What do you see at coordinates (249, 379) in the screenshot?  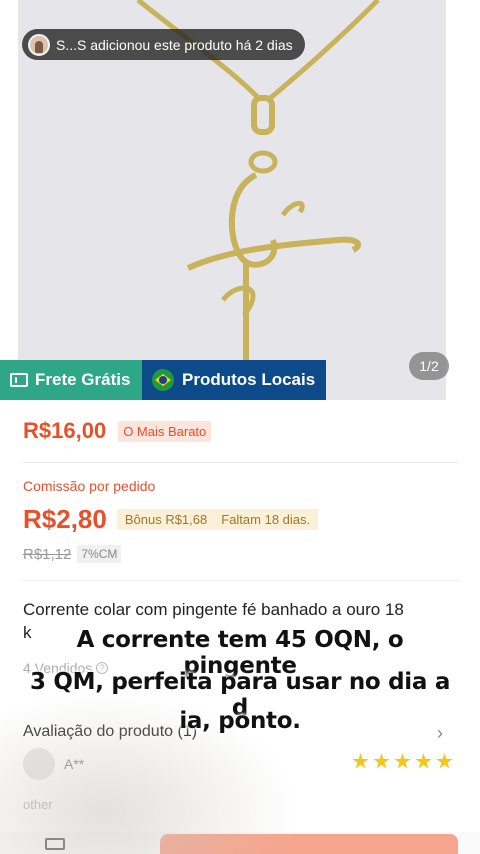 I see `local-products-label: Produtos Locais` at bounding box center [249, 379].